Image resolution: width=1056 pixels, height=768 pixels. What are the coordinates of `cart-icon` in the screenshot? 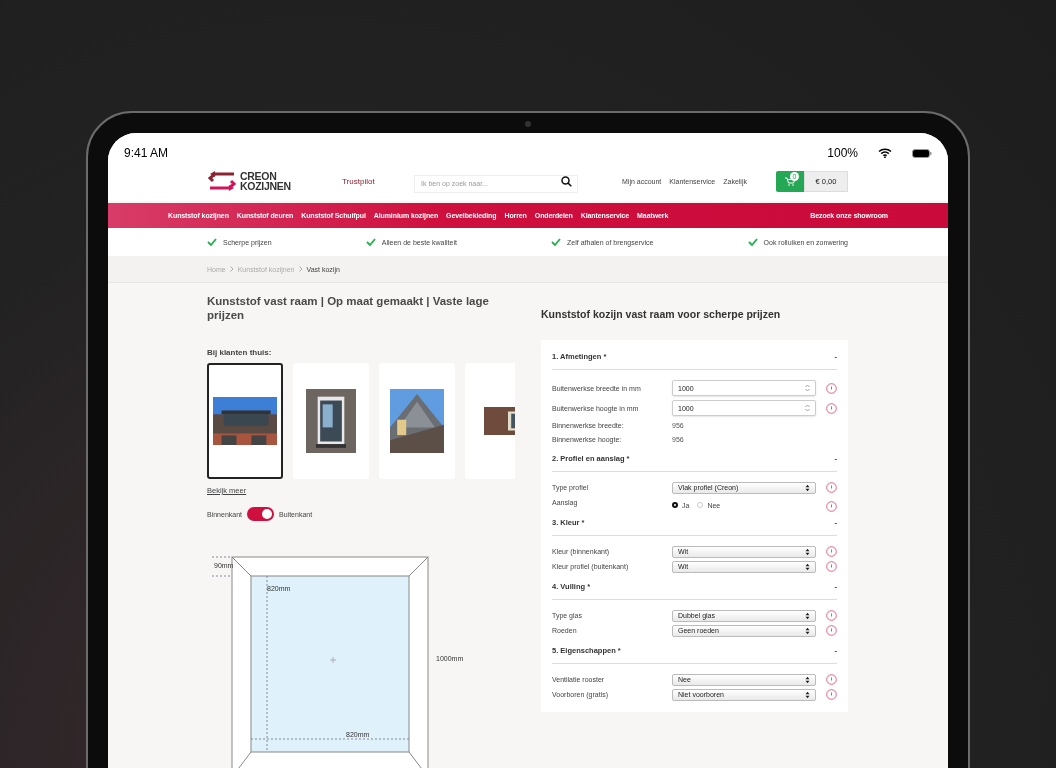 It's located at (790, 181).